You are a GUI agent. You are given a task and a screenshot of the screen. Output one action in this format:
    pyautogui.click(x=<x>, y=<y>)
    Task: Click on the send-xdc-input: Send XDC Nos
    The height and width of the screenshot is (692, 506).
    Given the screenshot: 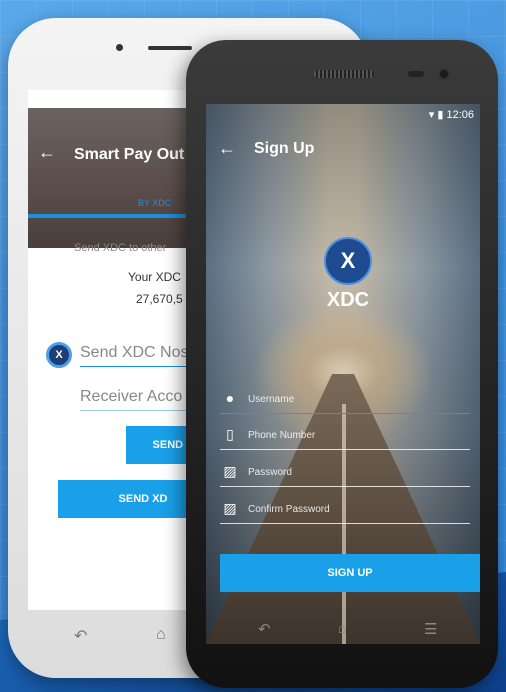 What is the action you would take?
    pyautogui.click(x=134, y=353)
    